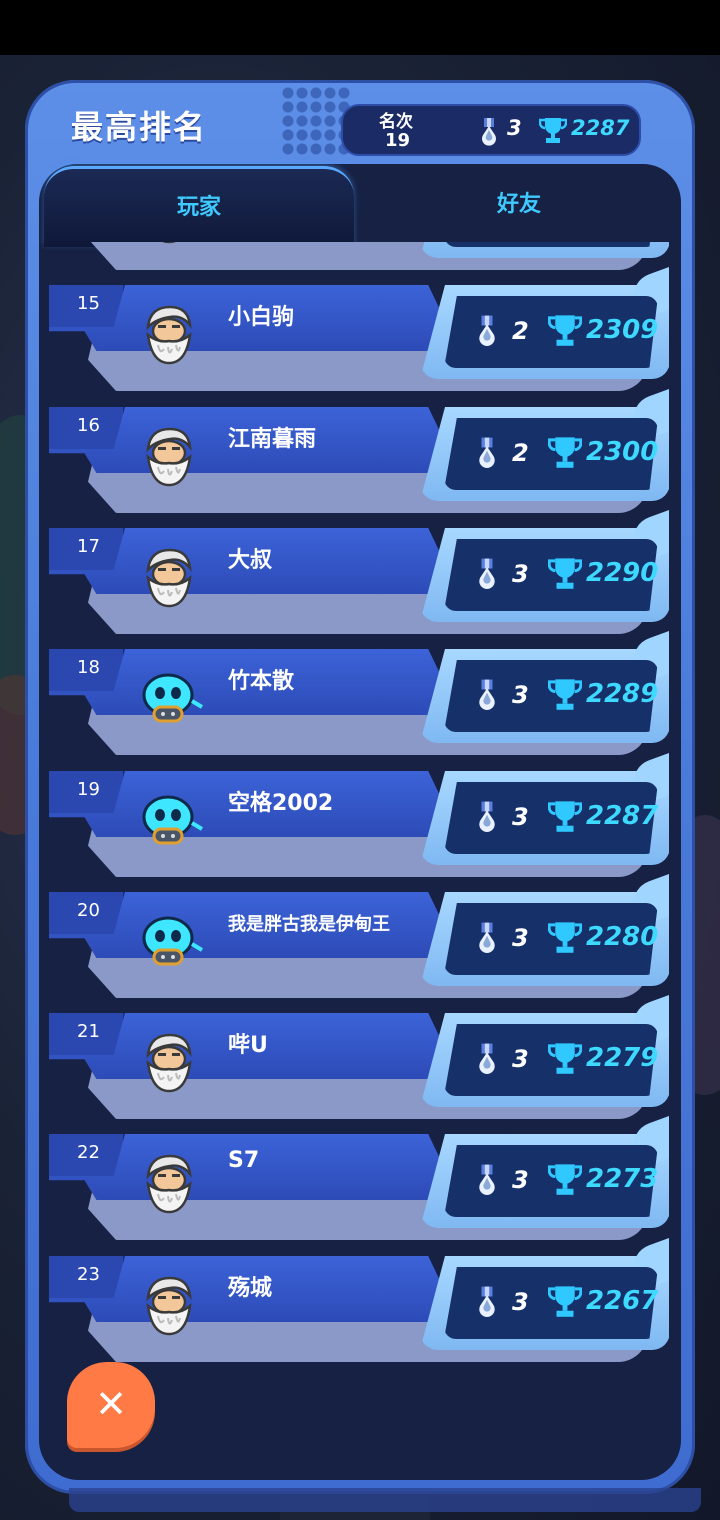 The image size is (720, 1520). Describe the element at coordinates (281, 803) in the screenshot. I see `player-name: 空格2002` at that location.